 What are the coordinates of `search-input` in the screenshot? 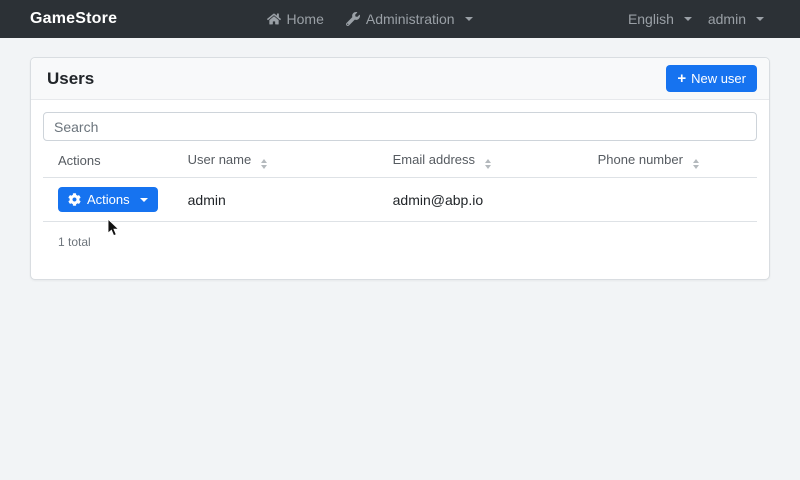 It's located at (400, 126).